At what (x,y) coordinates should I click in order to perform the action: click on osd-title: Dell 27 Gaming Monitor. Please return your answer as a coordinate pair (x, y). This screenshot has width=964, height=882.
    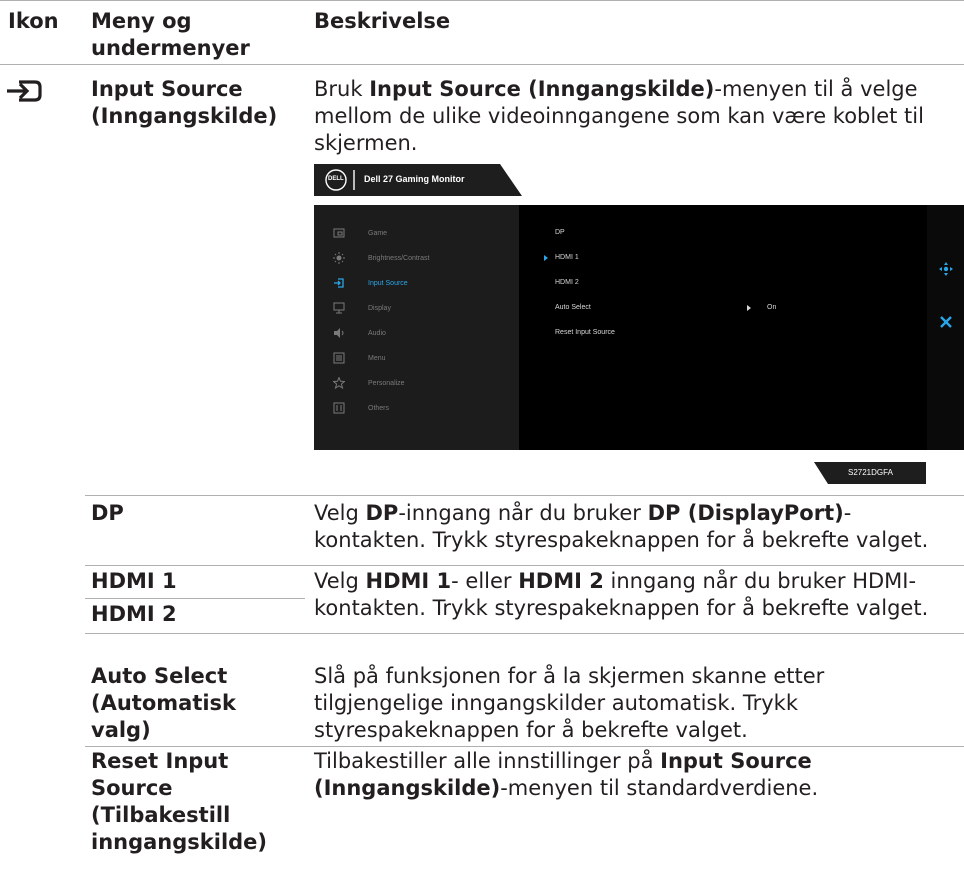
    Looking at the image, I should click on (414, 179).